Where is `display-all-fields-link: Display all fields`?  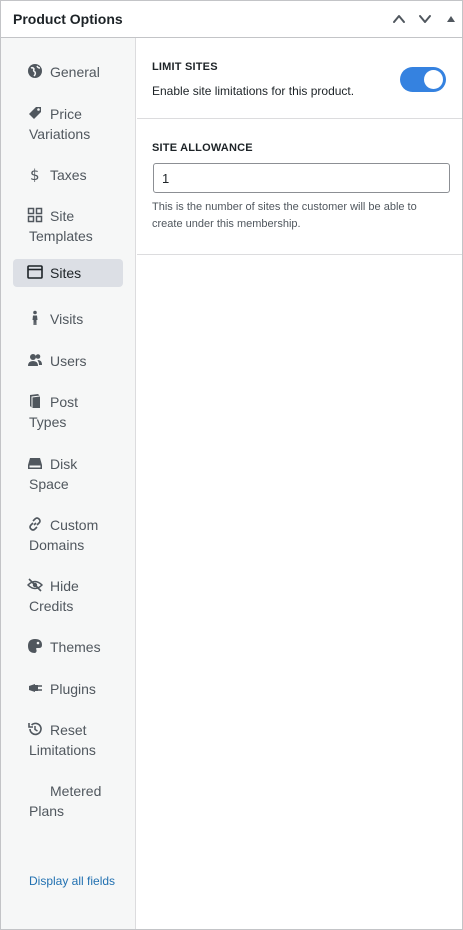
display-all-fields-link: Display all fields is located at coordinates (74, 881).